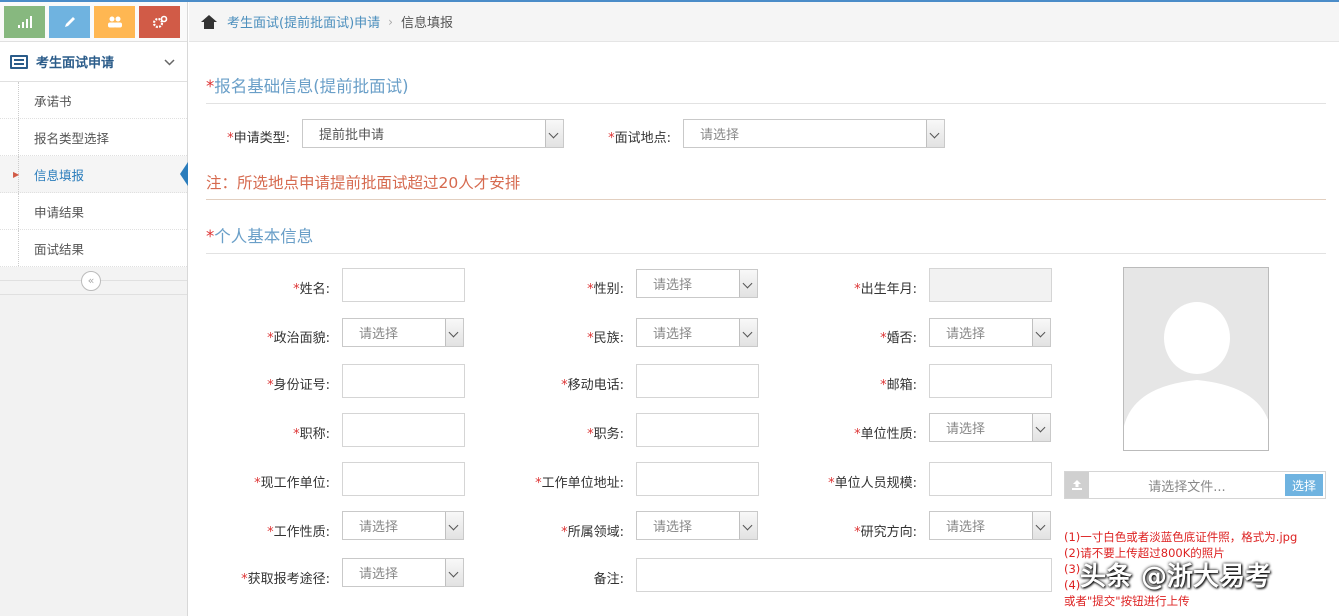 This screenshot has height=616, width=1339. What do you see at coordinates (403, 285) in the screenshot?
I see `name-input` at bounding box center [403, 285].